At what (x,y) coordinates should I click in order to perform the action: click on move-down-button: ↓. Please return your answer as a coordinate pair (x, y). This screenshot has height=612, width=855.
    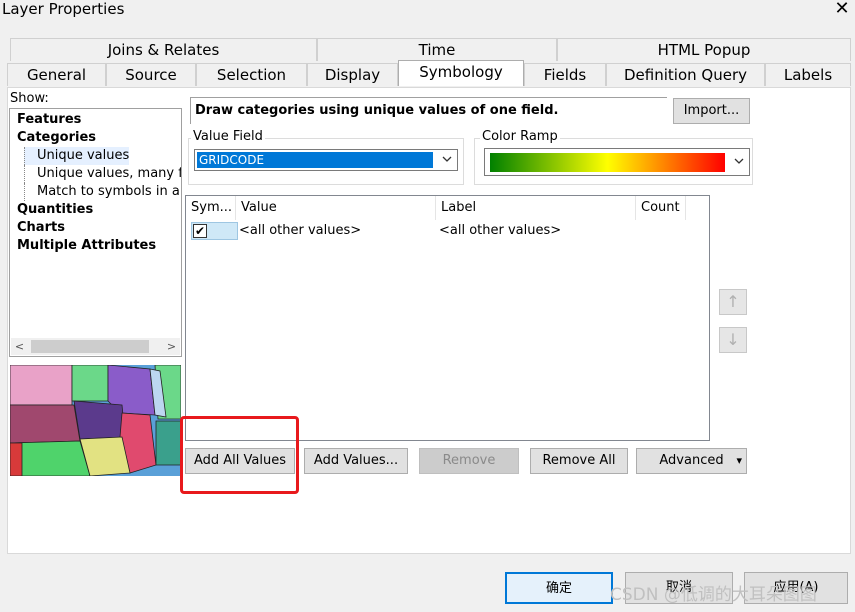
    Looking at the image, I should click on (733, 340).